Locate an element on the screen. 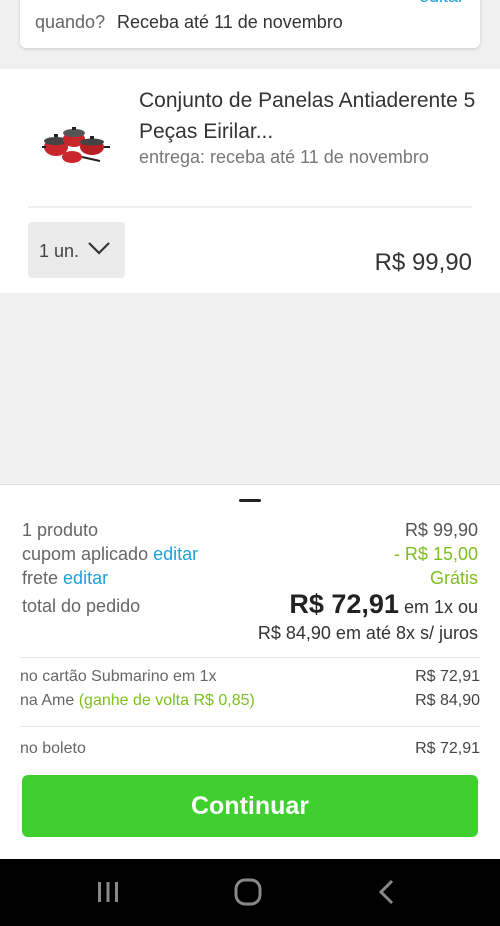 The width and height of the screenshot is (500, 926). total-row: R$ 72,91 em 1x ou is located at coordinates (383, 604).